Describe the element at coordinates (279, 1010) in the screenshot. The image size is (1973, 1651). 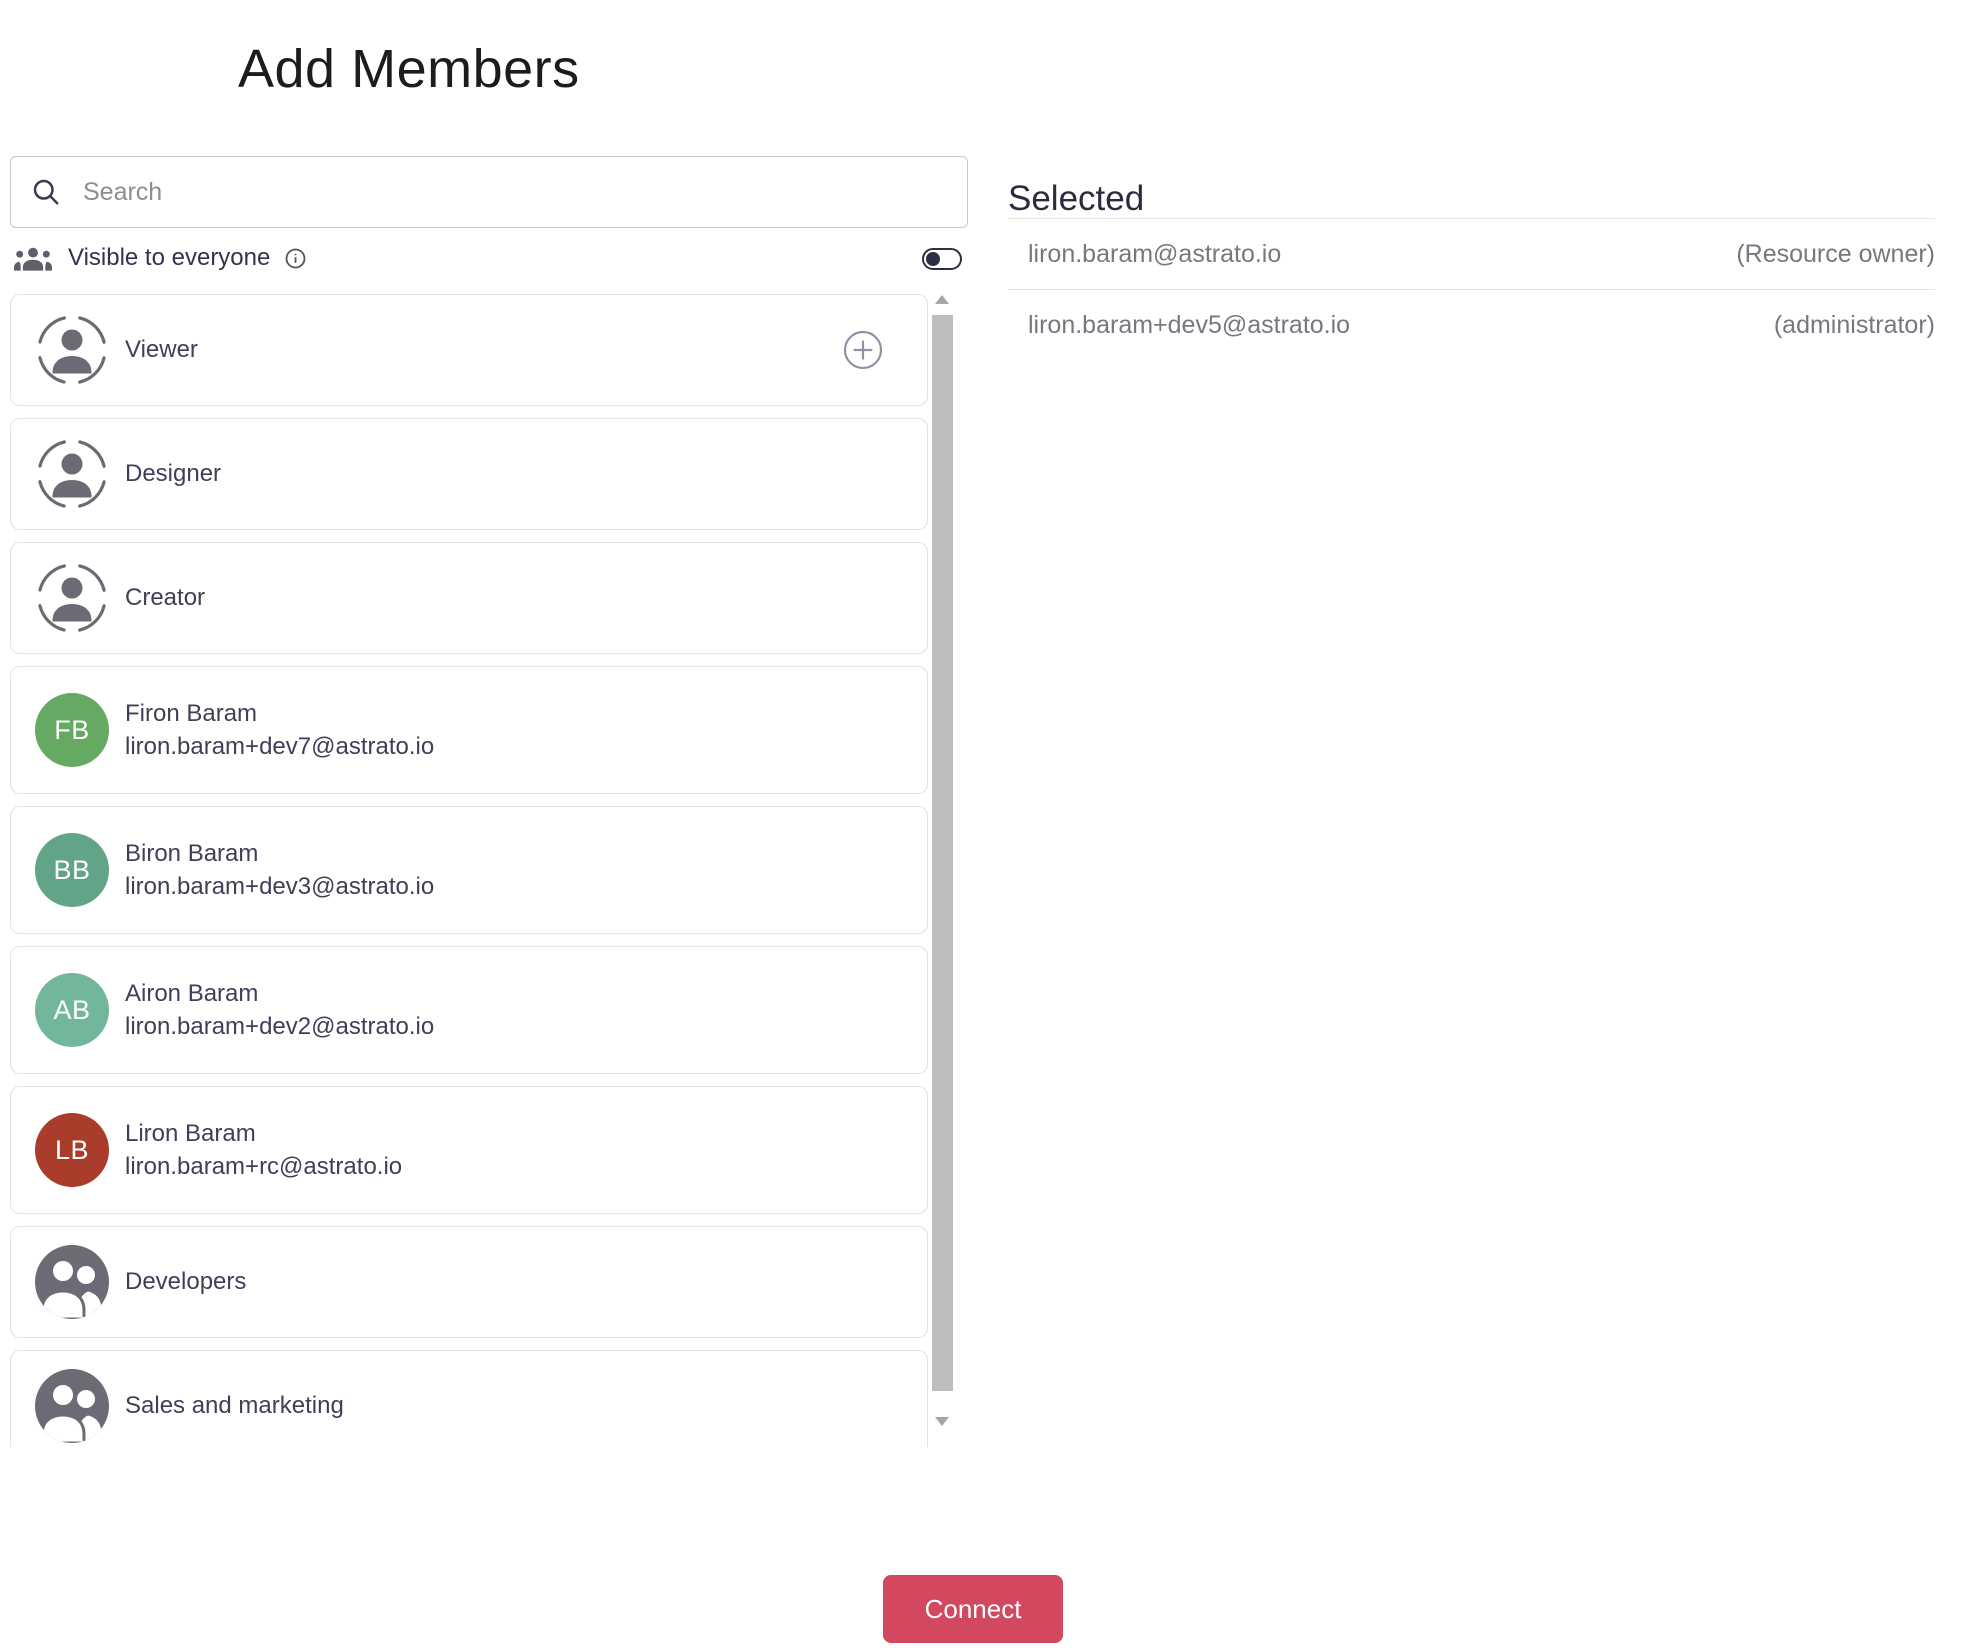
I see `list-item-text: Airon Baram liron.baram+dev2@astrato.io` at that location.